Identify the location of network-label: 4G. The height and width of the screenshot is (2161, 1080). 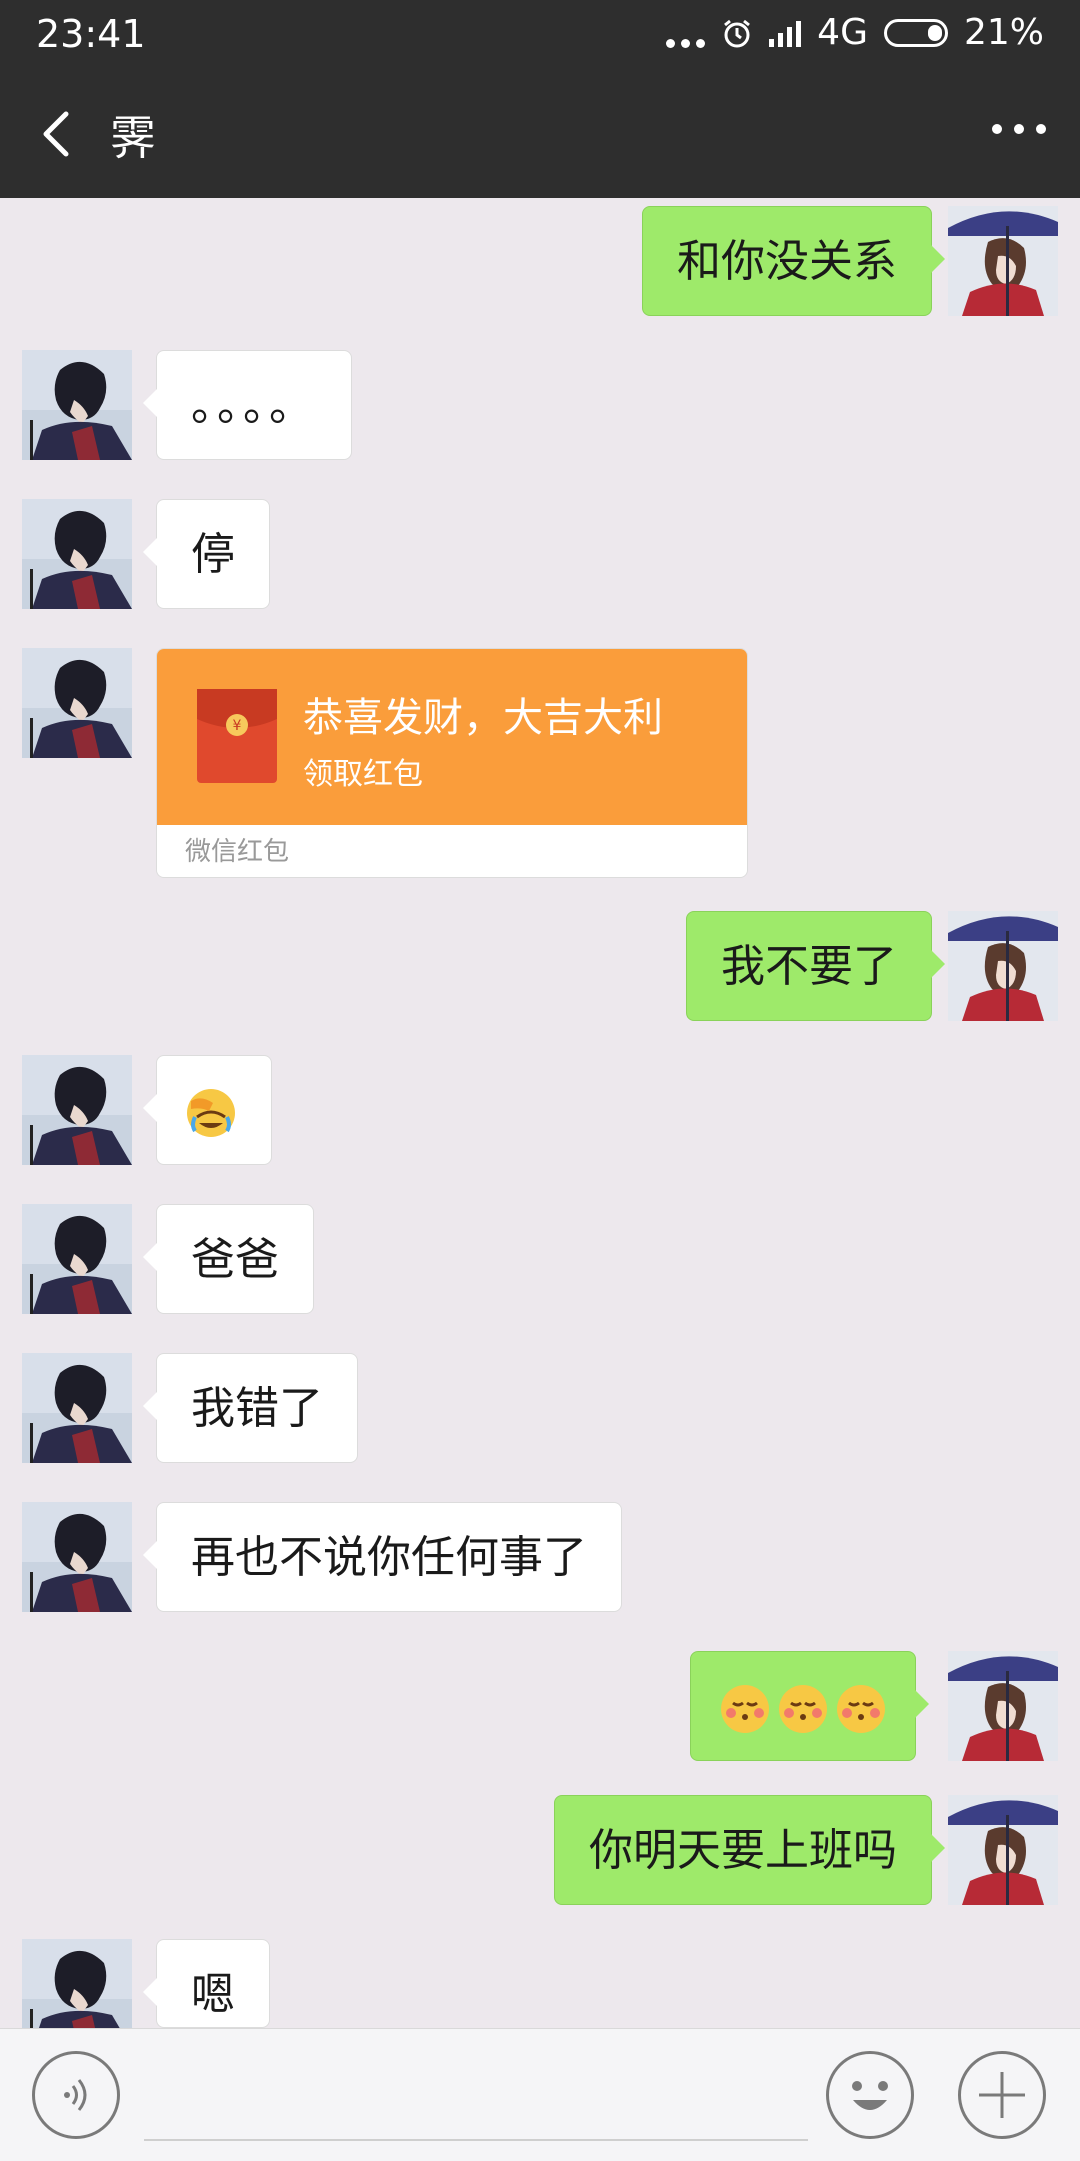
(842, 32).